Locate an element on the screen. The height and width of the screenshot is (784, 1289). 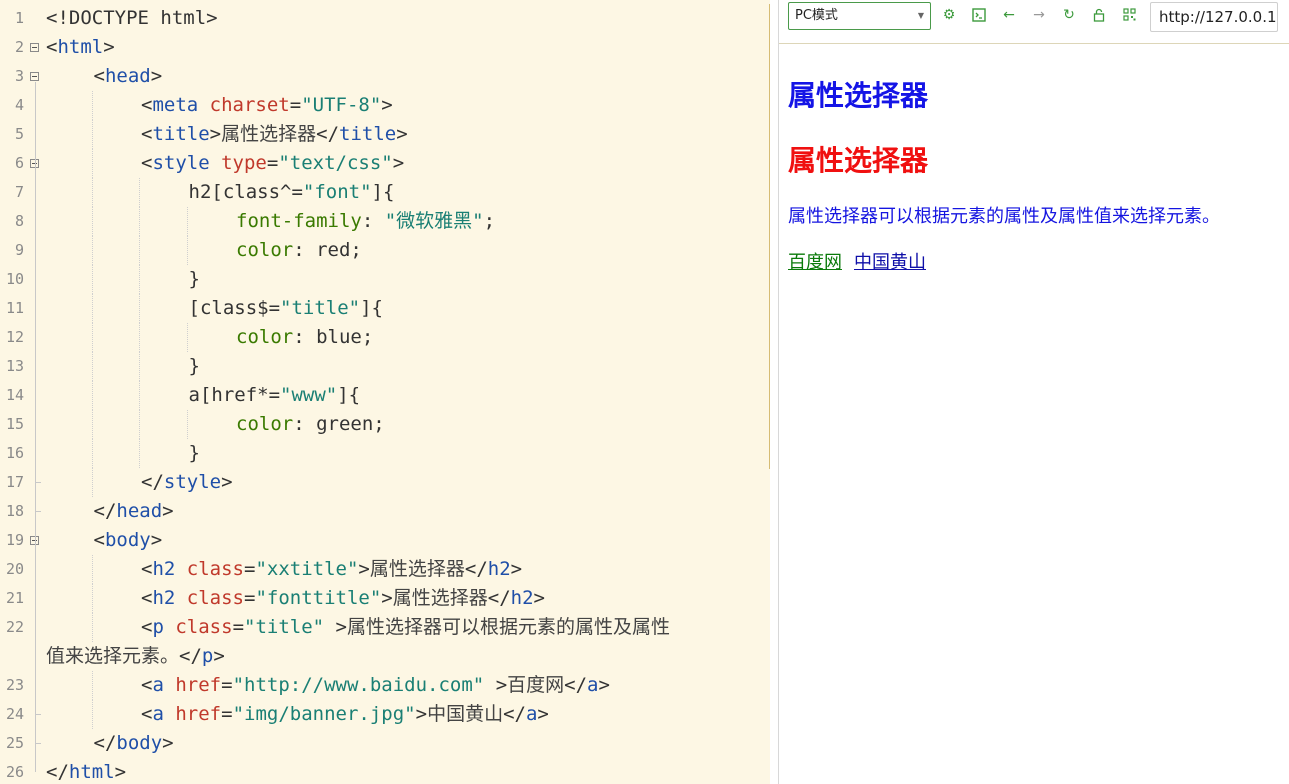
console-icon is located at coordinates (979, 15).